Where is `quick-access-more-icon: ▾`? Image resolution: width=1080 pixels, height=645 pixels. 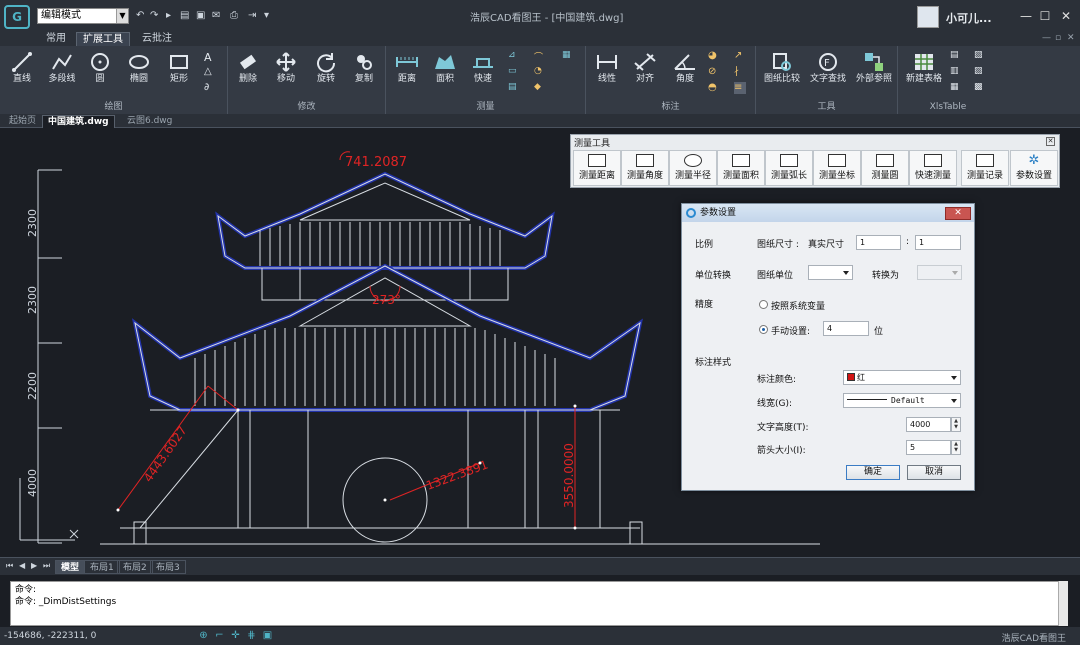 quick-access-more-icon: ▾ is located at coordinates (266, 16).